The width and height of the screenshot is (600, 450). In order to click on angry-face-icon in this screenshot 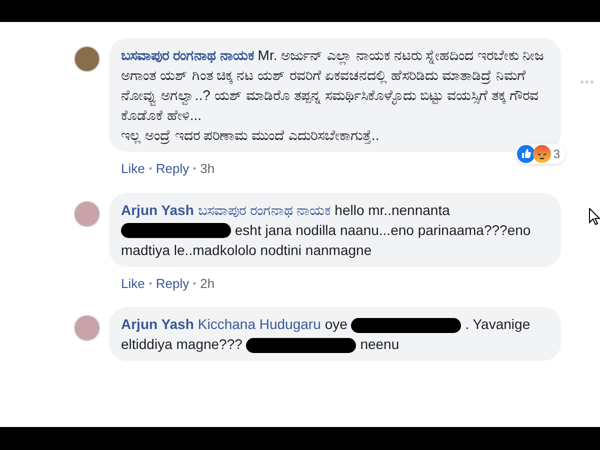, I will do `click(542, 154)`.